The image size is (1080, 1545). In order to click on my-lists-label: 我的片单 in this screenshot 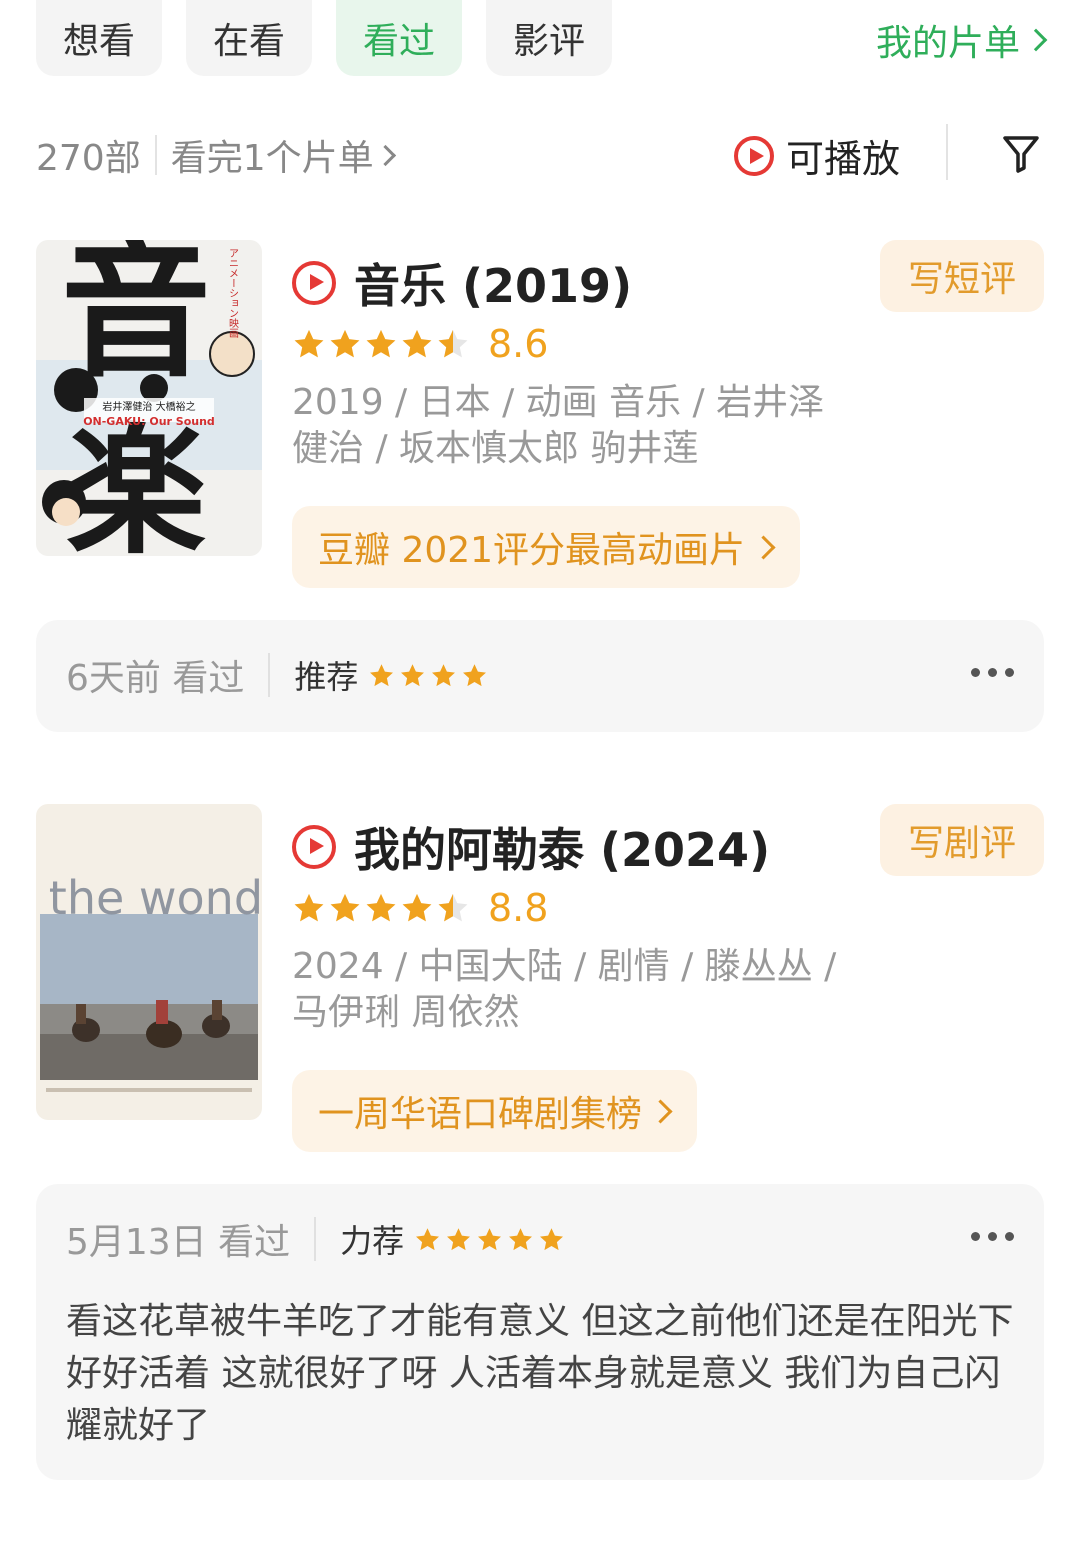, I will do `click(947, 43)`.